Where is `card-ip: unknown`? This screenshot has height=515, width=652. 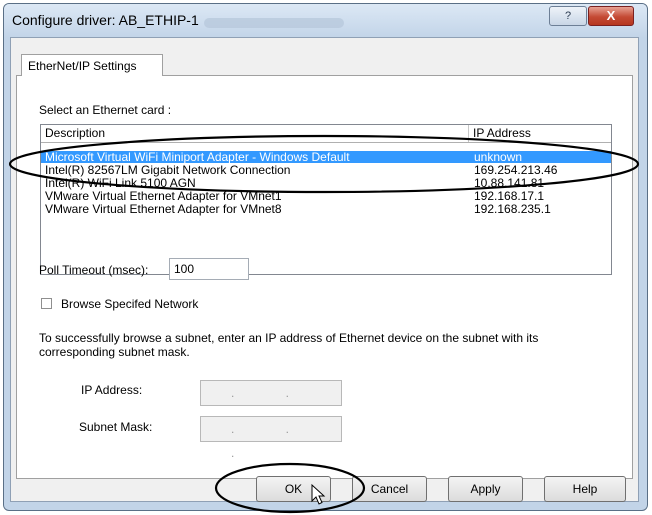
card-ip: unknown is located at coordinates (498, 157).